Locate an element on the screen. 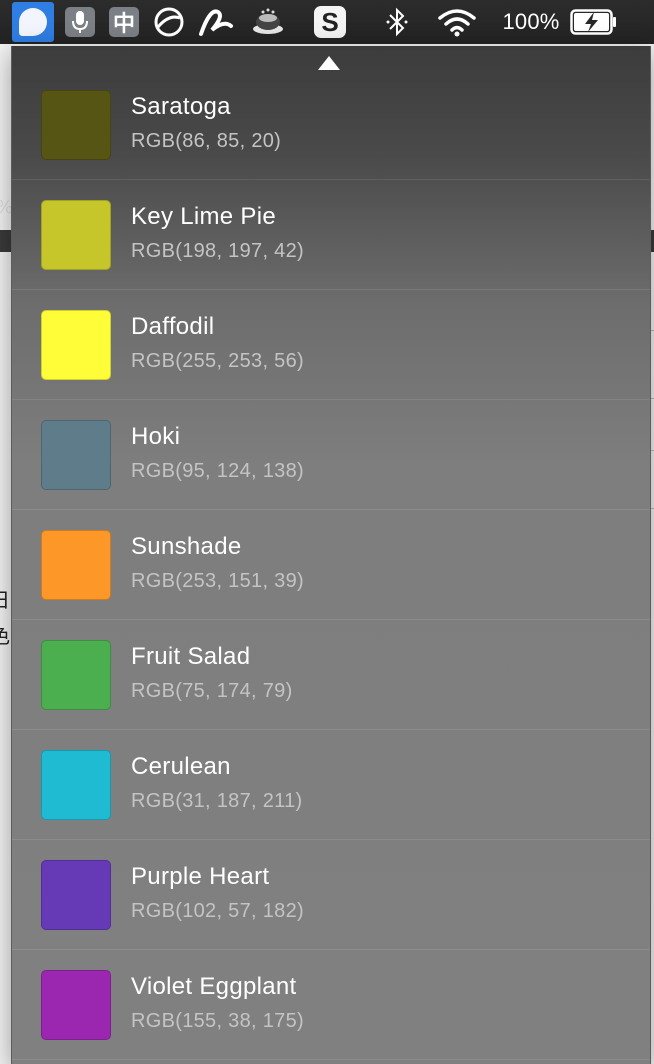 Image resolution: width=654 pixels, height=1064 pixels. pen-swoosh-icon is located at coordinates (216, 22).